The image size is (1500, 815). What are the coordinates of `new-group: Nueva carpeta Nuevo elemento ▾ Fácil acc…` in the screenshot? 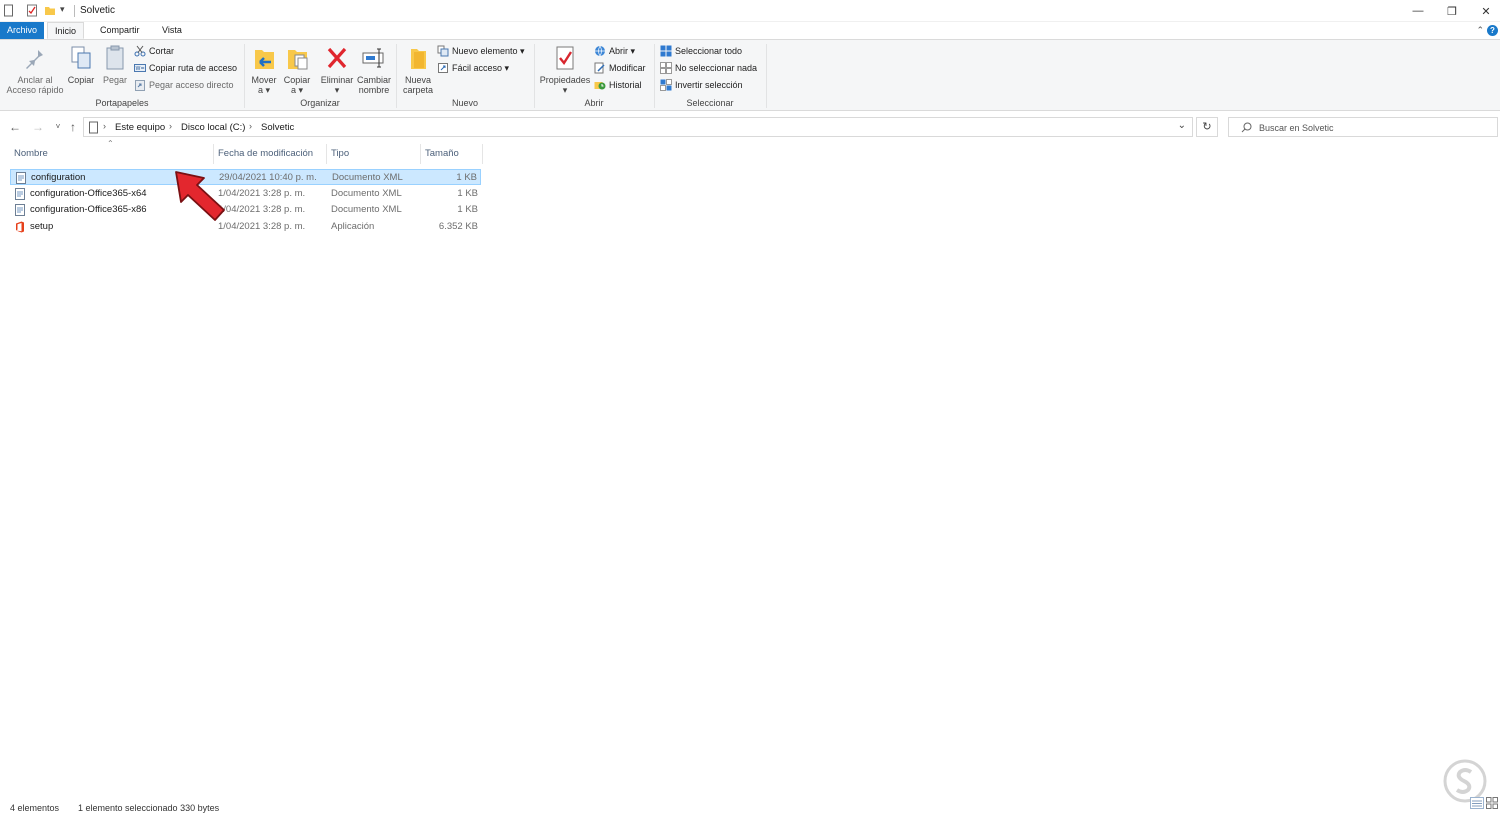 It's located at (465, 75).